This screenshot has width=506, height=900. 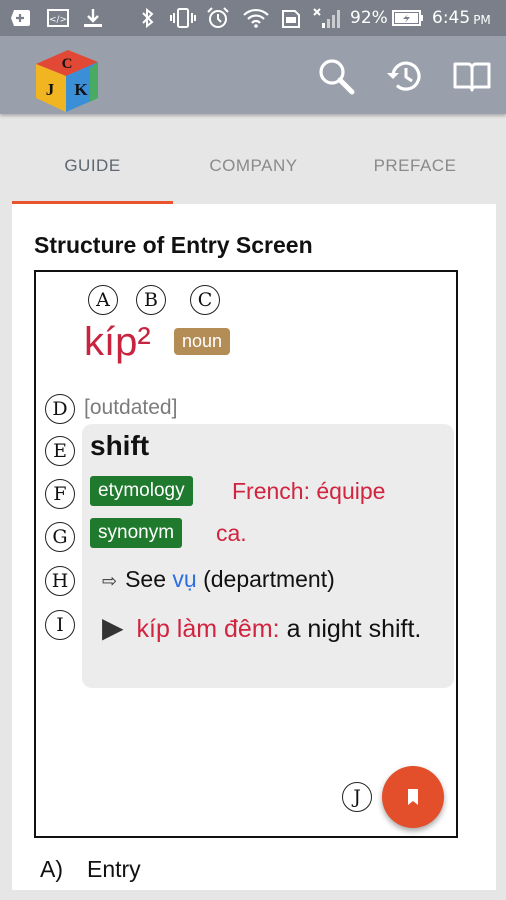 What do you see at coordinates (354, 629) in the screenshot?
I see `example-english: a night shift.` at bounding box center [354, 629].